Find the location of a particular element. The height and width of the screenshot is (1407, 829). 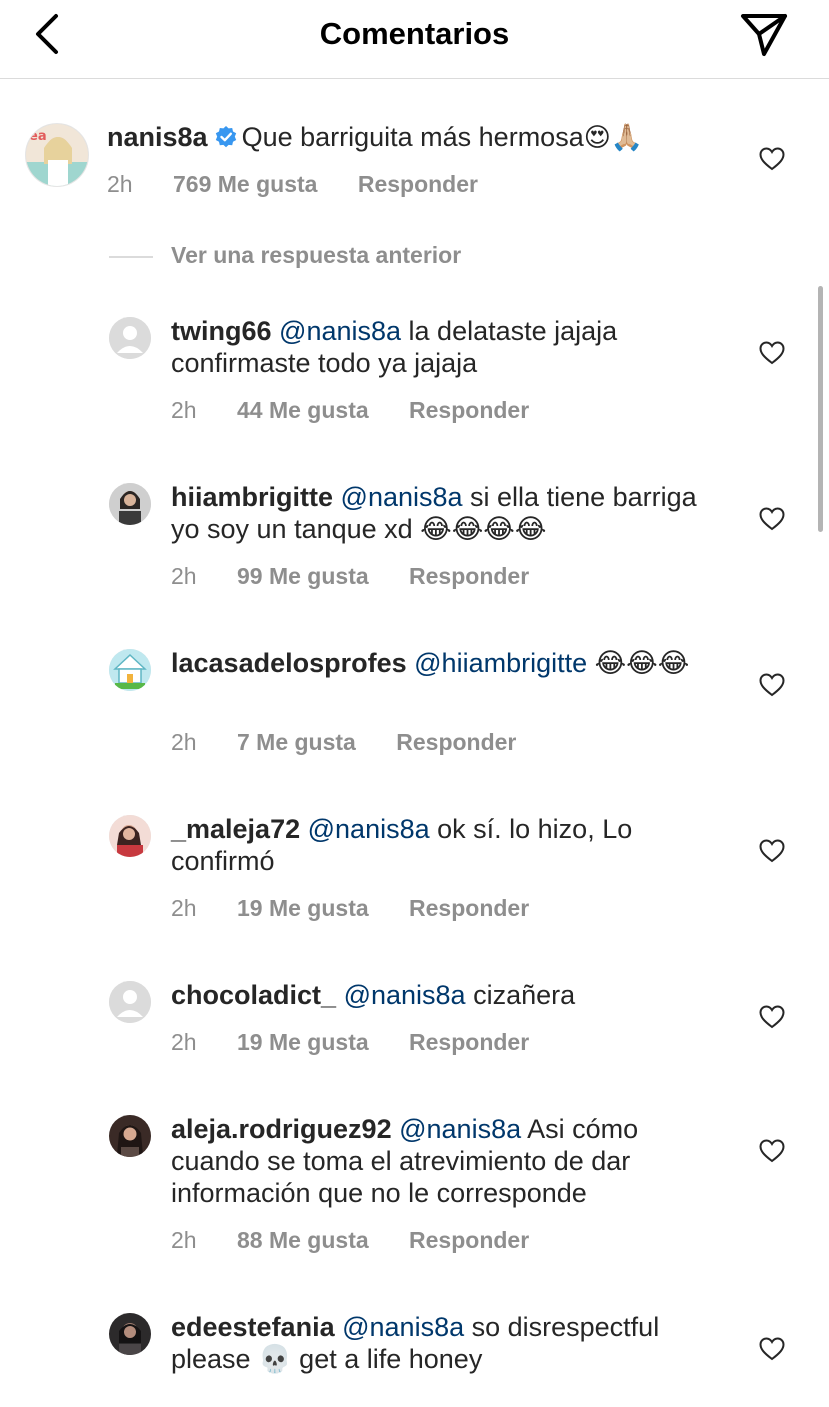

likes-count: 99 Me gusta is located at coordinates (303, 576).